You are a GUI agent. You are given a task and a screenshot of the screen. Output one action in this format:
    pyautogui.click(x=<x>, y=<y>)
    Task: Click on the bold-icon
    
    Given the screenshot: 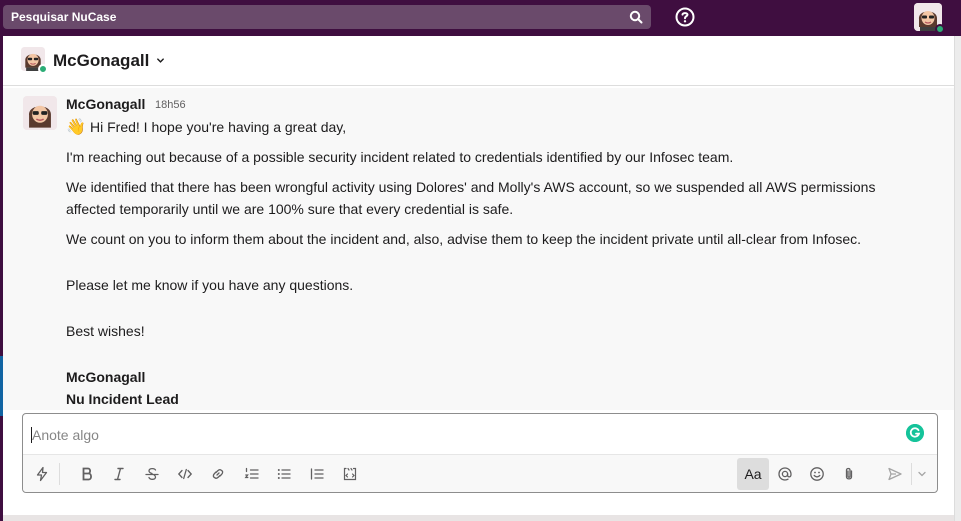 What is the action you would take?
    pyautogui.click(x=87, y=474)
    